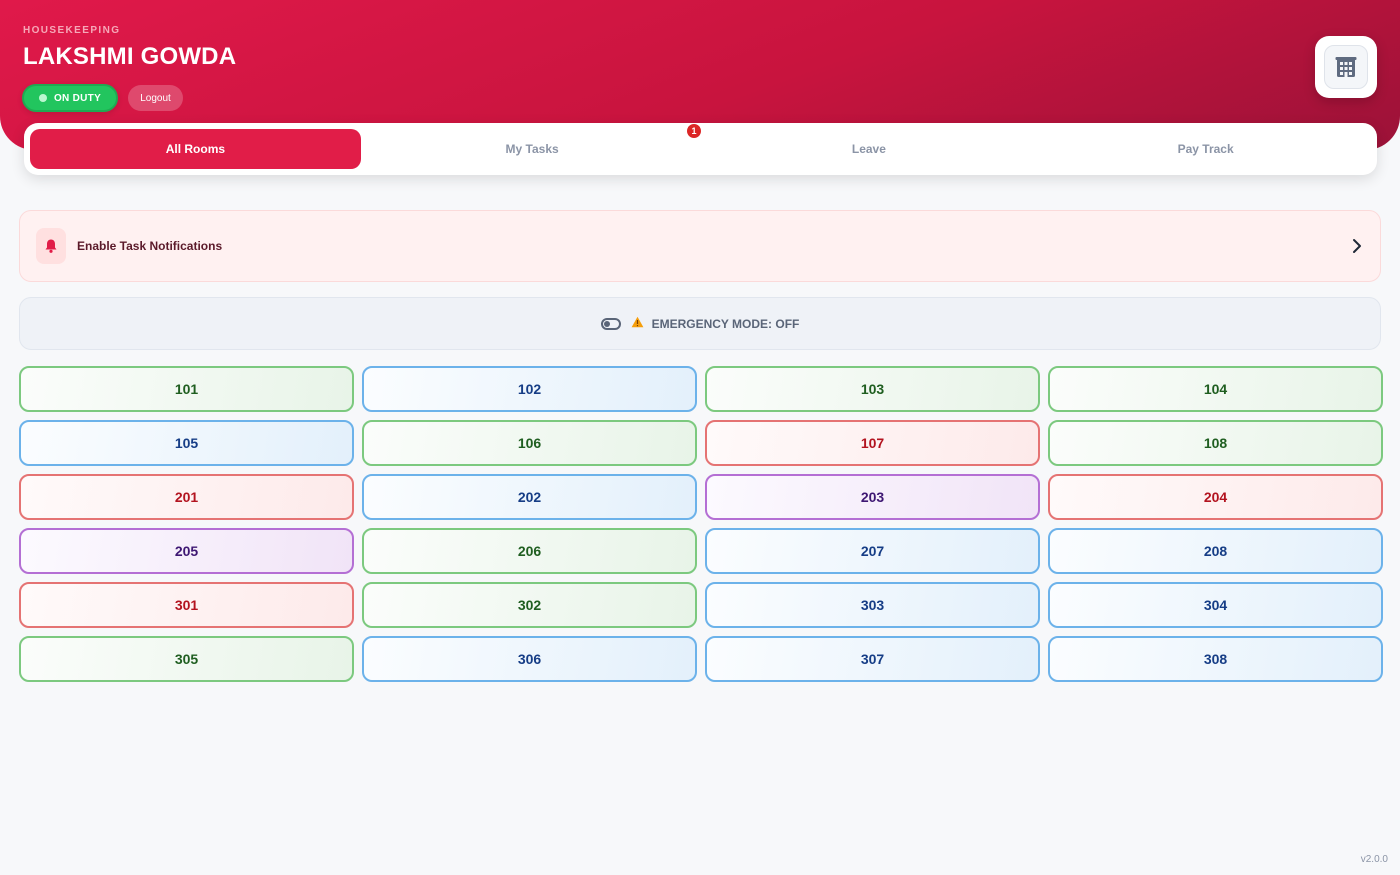 The image size is (1400, 875). I want to click on room-tile: 203, so click(872, 497).